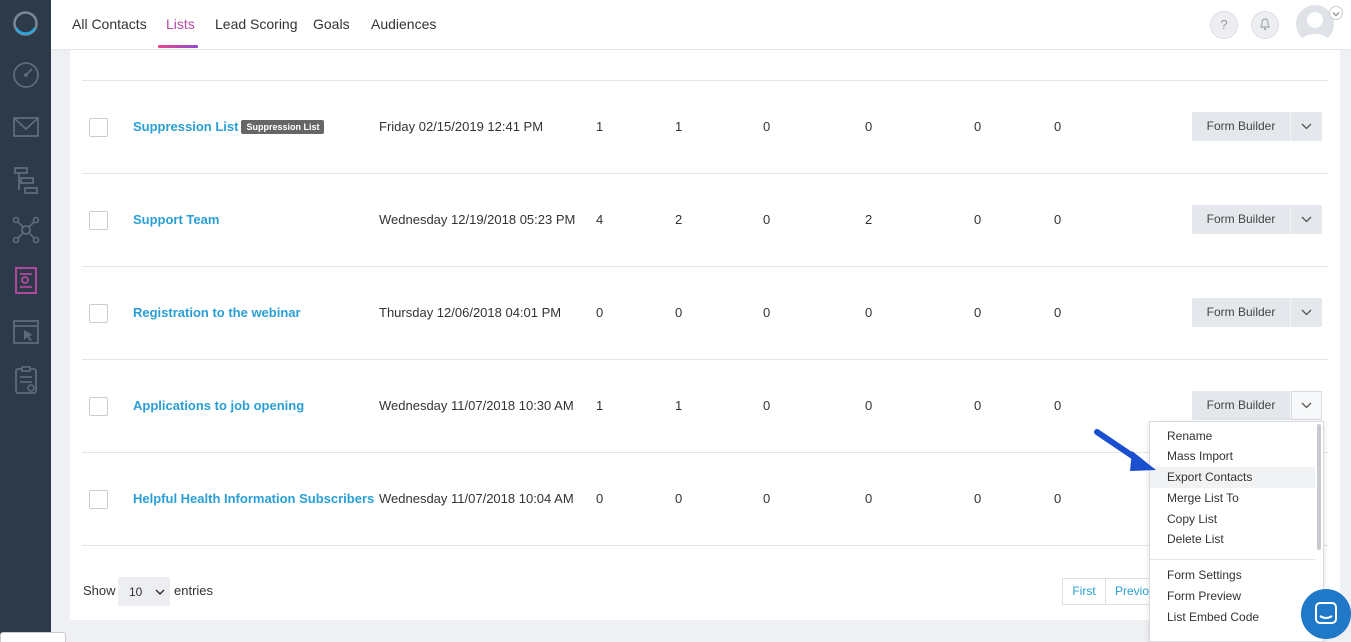 This screenshot has height=642, width=1351. What do you see at coordinates (476, 498) in the screenshot?
I see `created-date: Wednesday 11/07/2018 10:04 AM` at bounding box center [476, 498].